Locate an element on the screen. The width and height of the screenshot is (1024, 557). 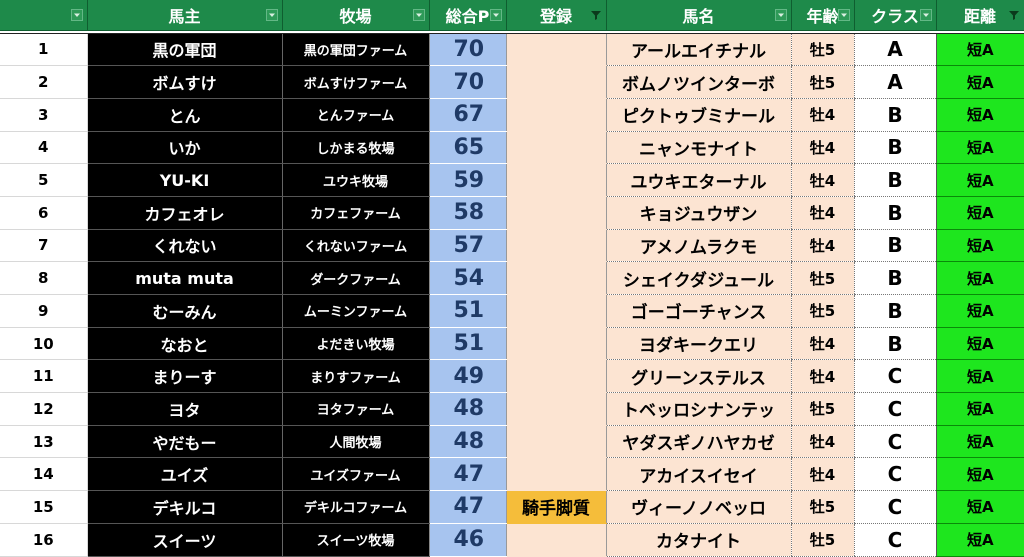
farm-cell: ユイズファーム is located at coordinates (355, 474).